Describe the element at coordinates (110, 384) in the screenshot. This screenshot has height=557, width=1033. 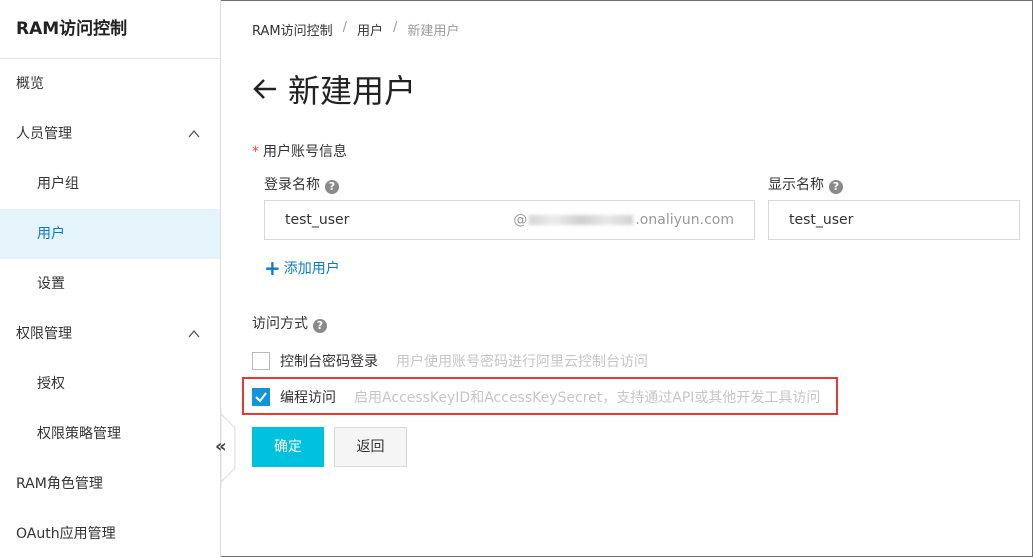
I see `sidebar-item-grants: 授权` at that location.